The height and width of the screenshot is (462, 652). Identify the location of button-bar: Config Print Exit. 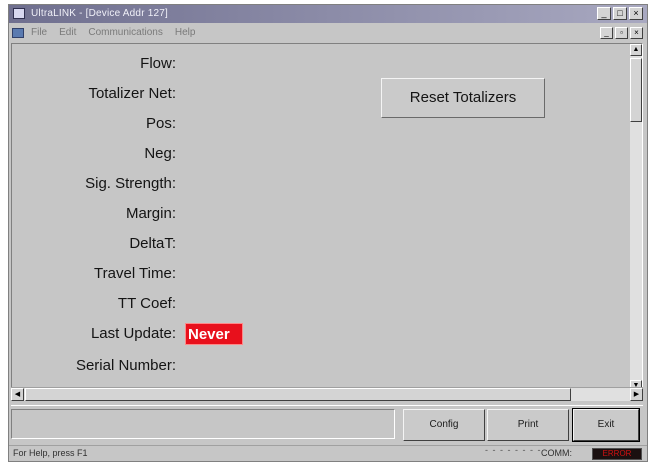
(327, 424).